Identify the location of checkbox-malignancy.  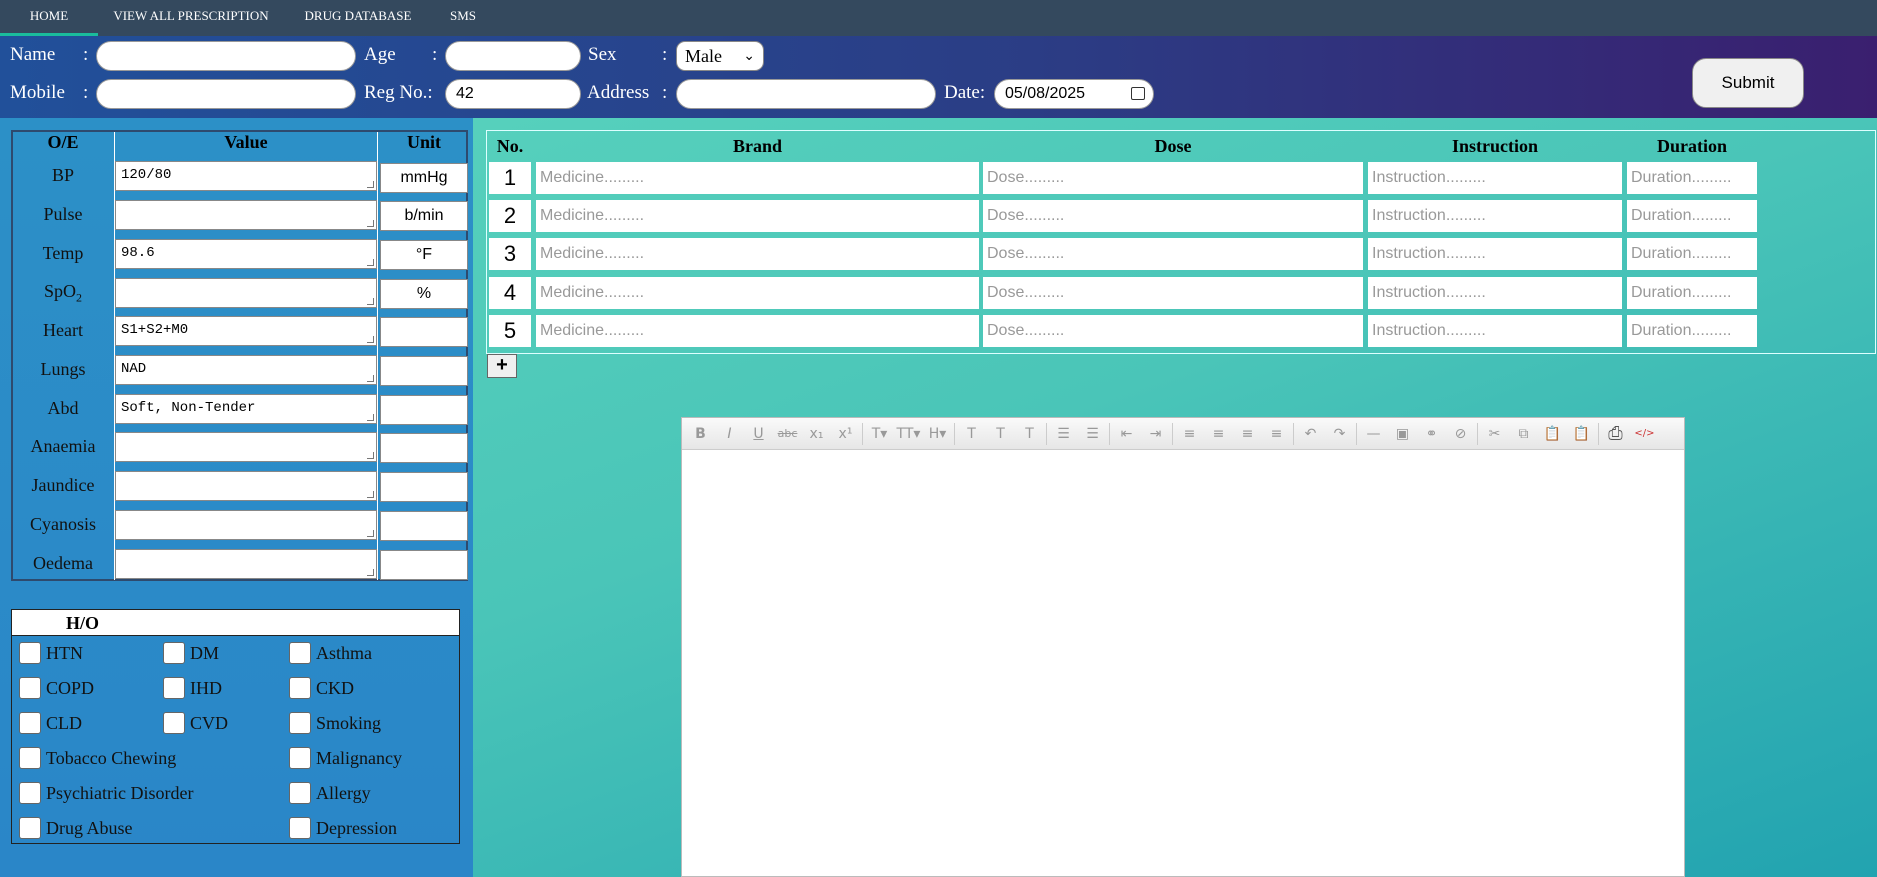
(300, 758).